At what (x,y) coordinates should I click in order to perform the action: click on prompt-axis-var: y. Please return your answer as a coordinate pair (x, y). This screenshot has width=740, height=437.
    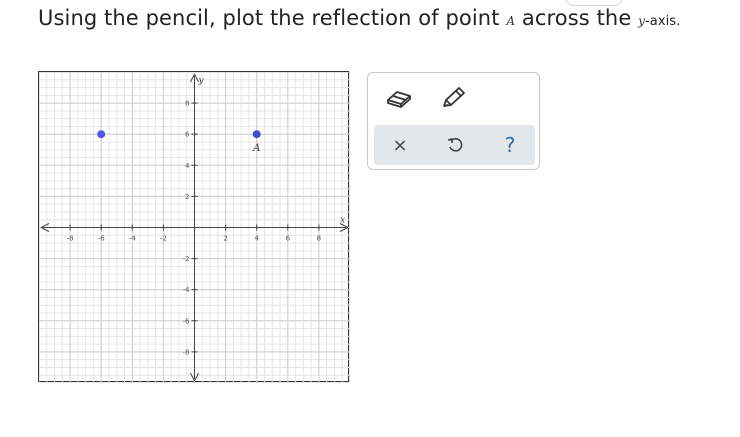
    Looking at the image, I should click on (642, 21).